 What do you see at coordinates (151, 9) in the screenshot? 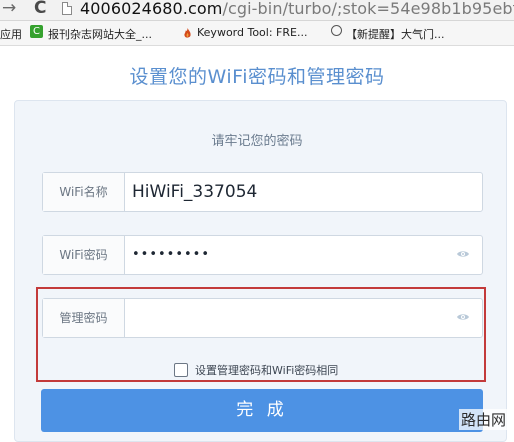
I see `url-host: 4006024680.com` at bounding box center [151, 9].